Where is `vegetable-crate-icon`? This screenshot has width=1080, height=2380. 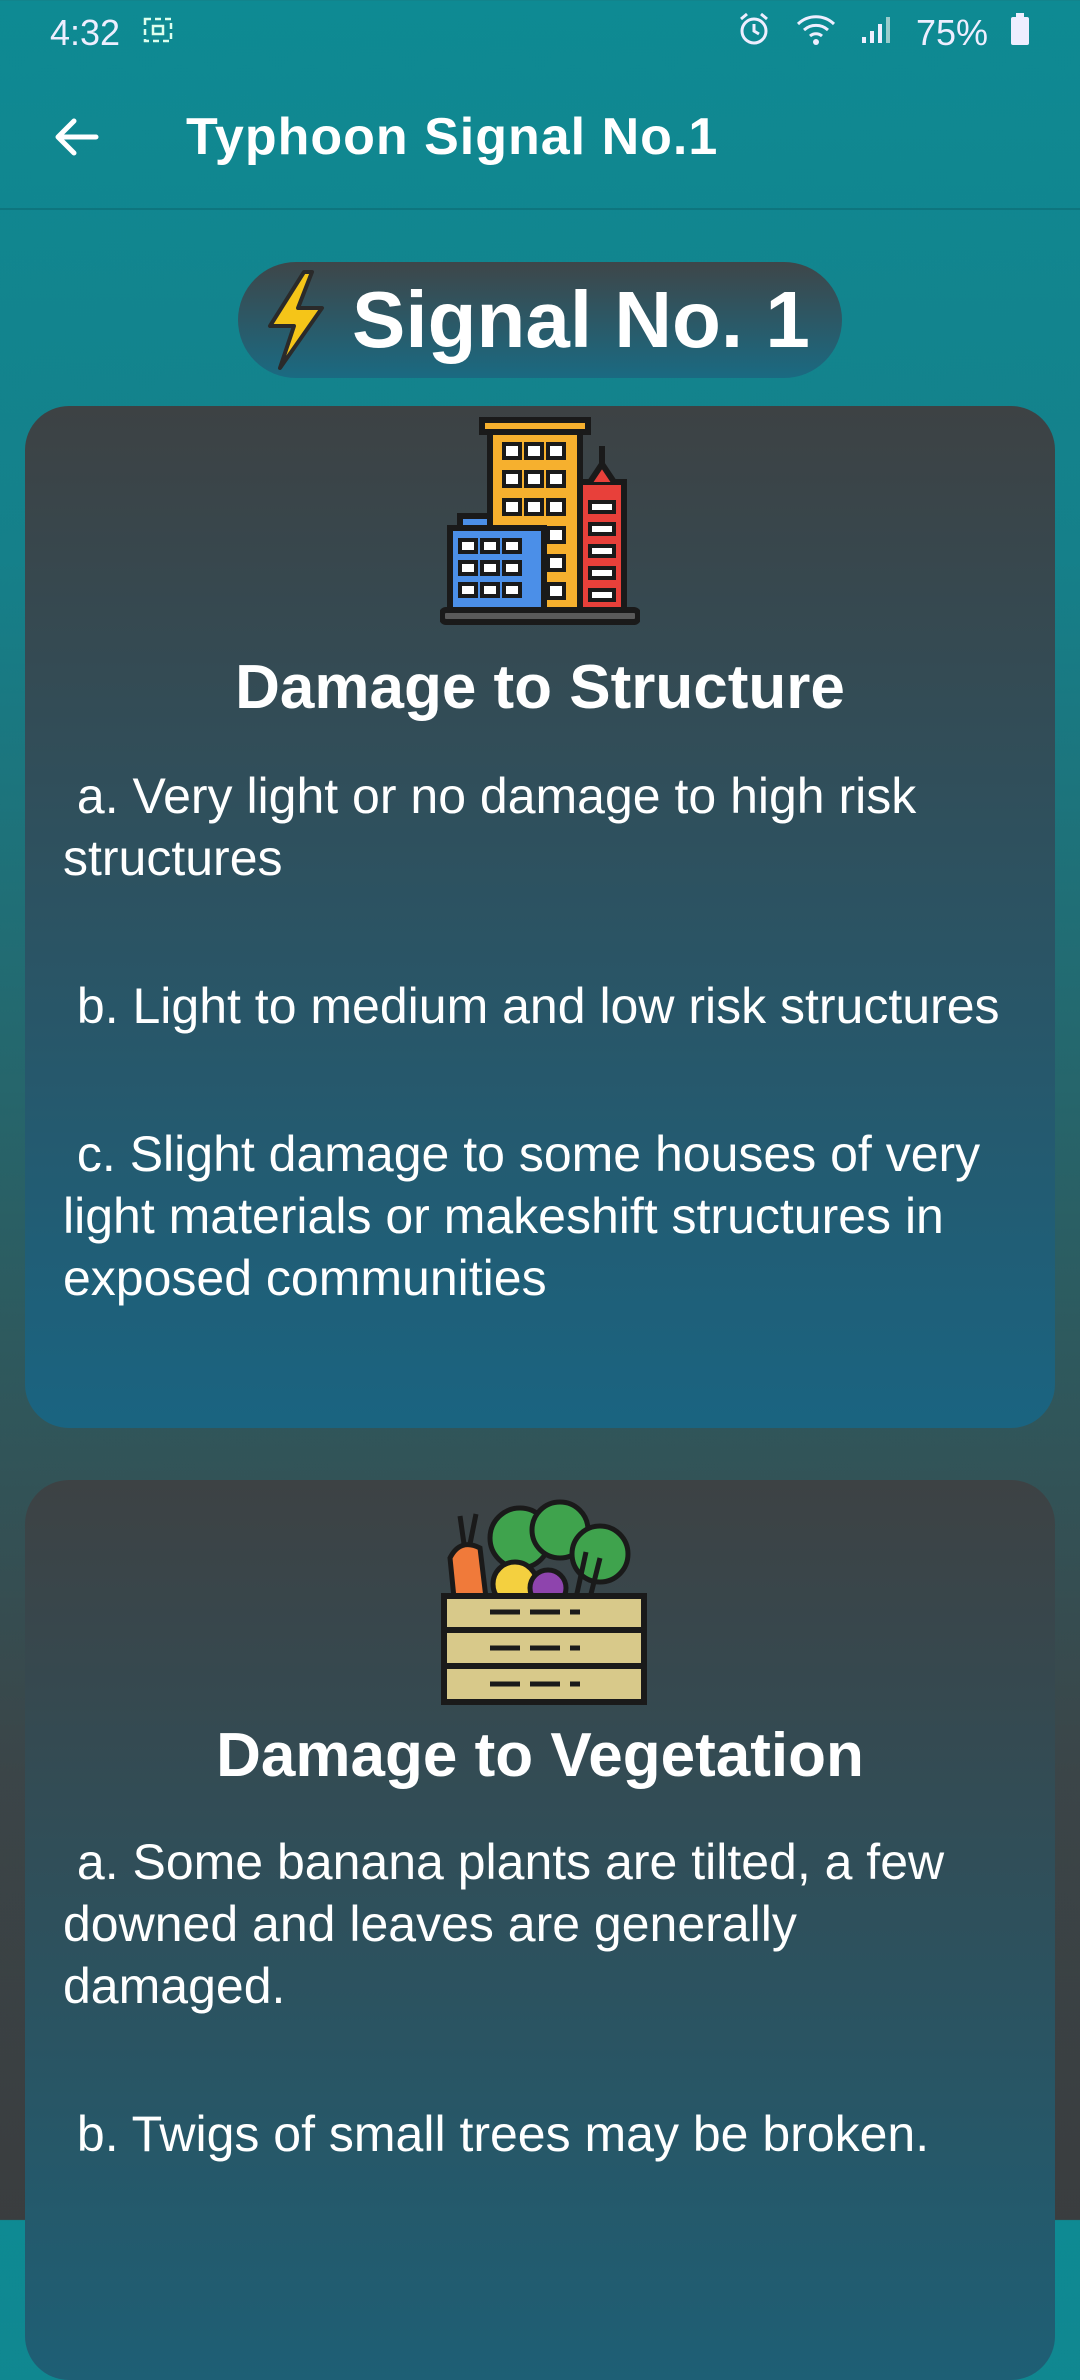 vegetable-crate-icon is located at coordinates (544, 1602).